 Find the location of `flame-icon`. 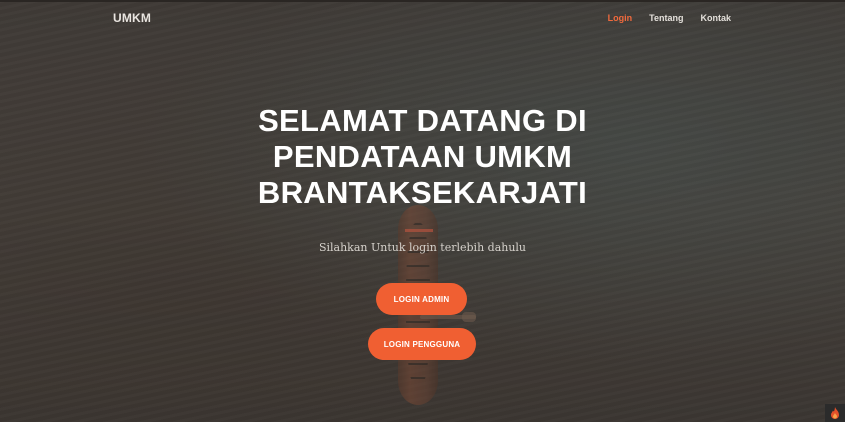

flame-icon is located at coordinates (835, 413).